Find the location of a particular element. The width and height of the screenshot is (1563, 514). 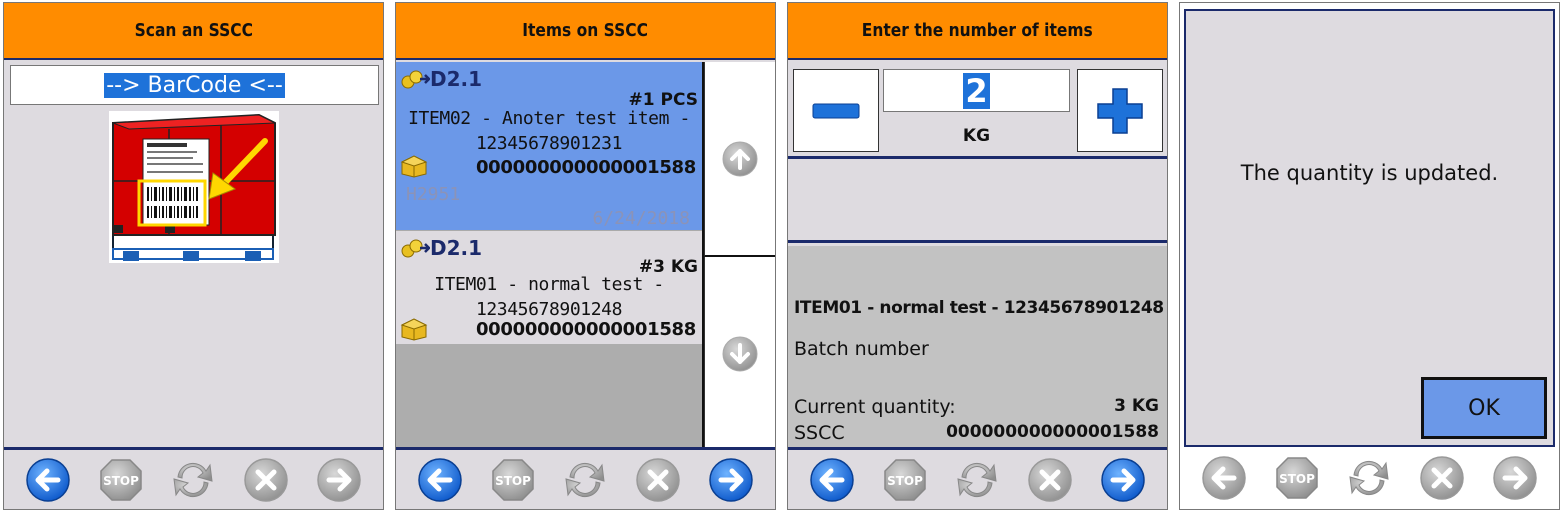

arrow-down-icon is located at coordinates (740, 353).